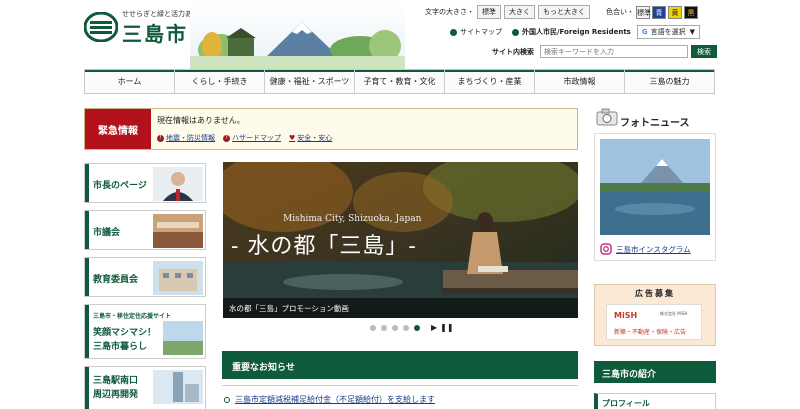 The image size is (800, 409). I want to click on nav-attractions: 三島の魅力, so click(669, 81).